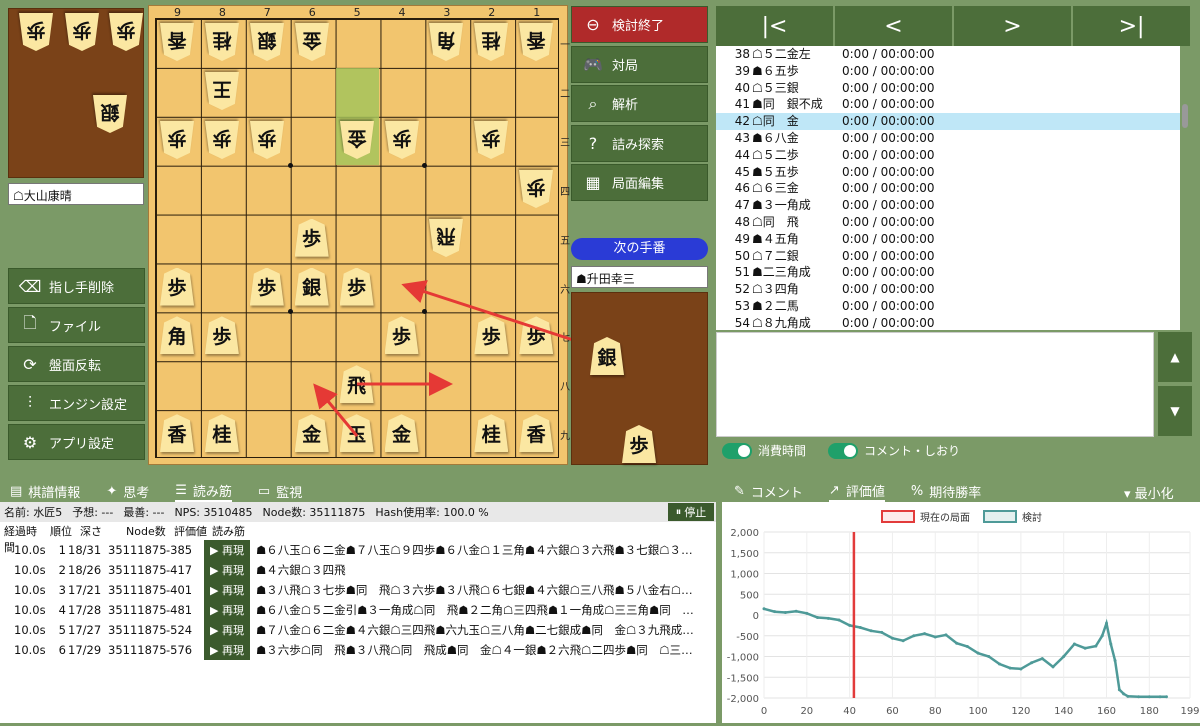  I want to click on gote-hand-piece: 銀, so click(110, 114).